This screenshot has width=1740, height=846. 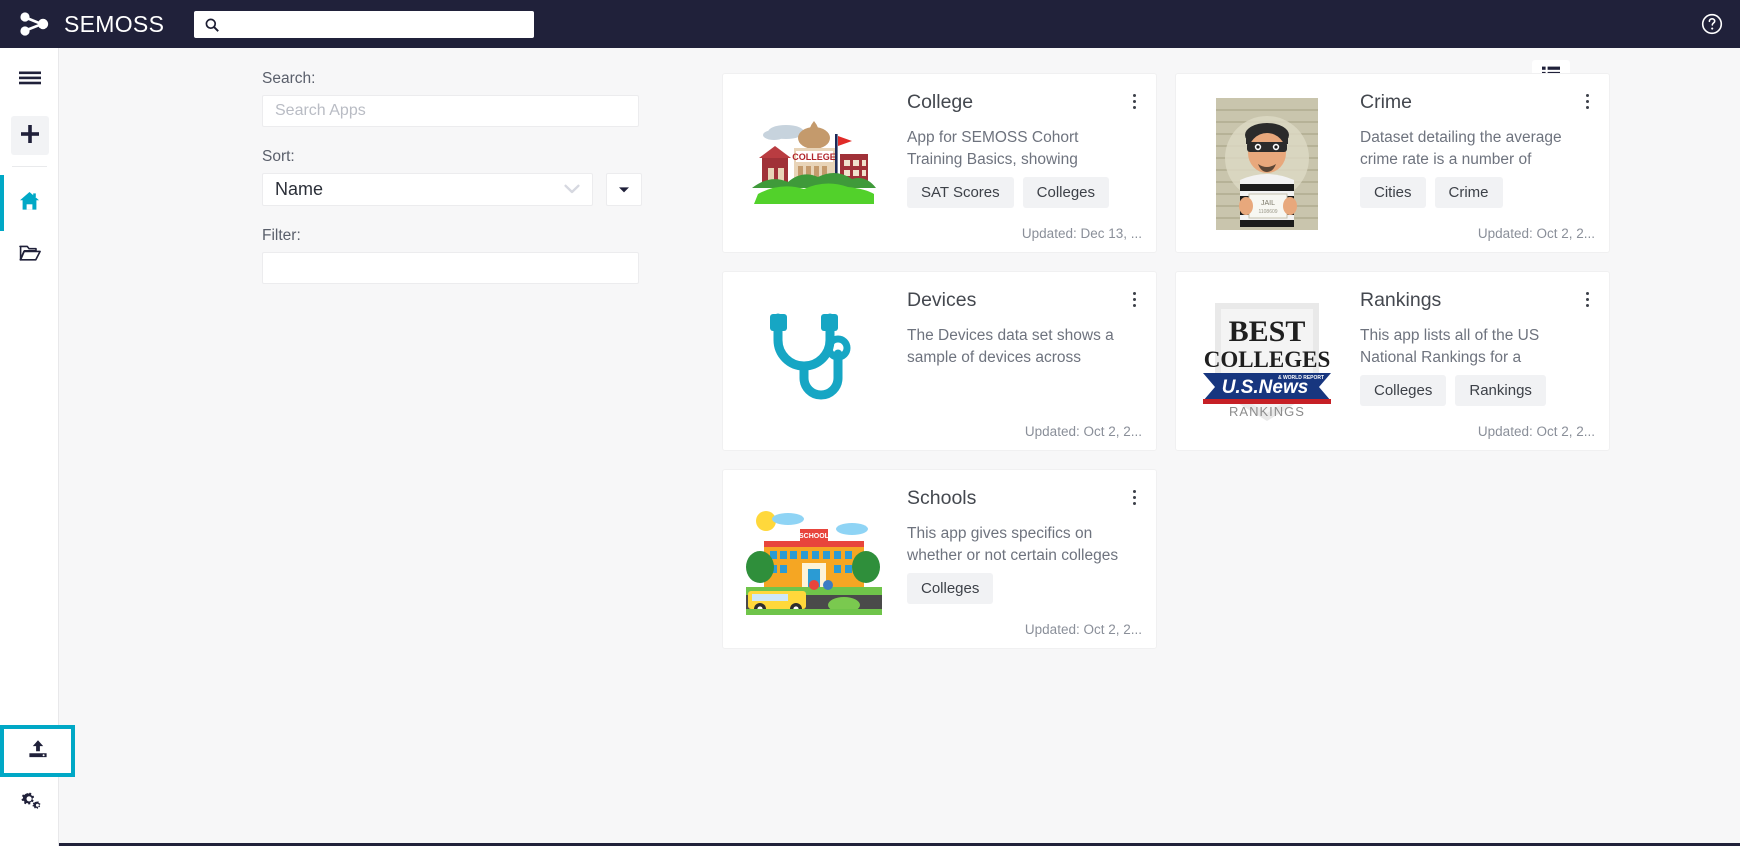 What do you see at coordinates (814, 560) in the screenshot?
I see `school-building-bus-illustration: SCHOOL` at bounding box center [814, 560].